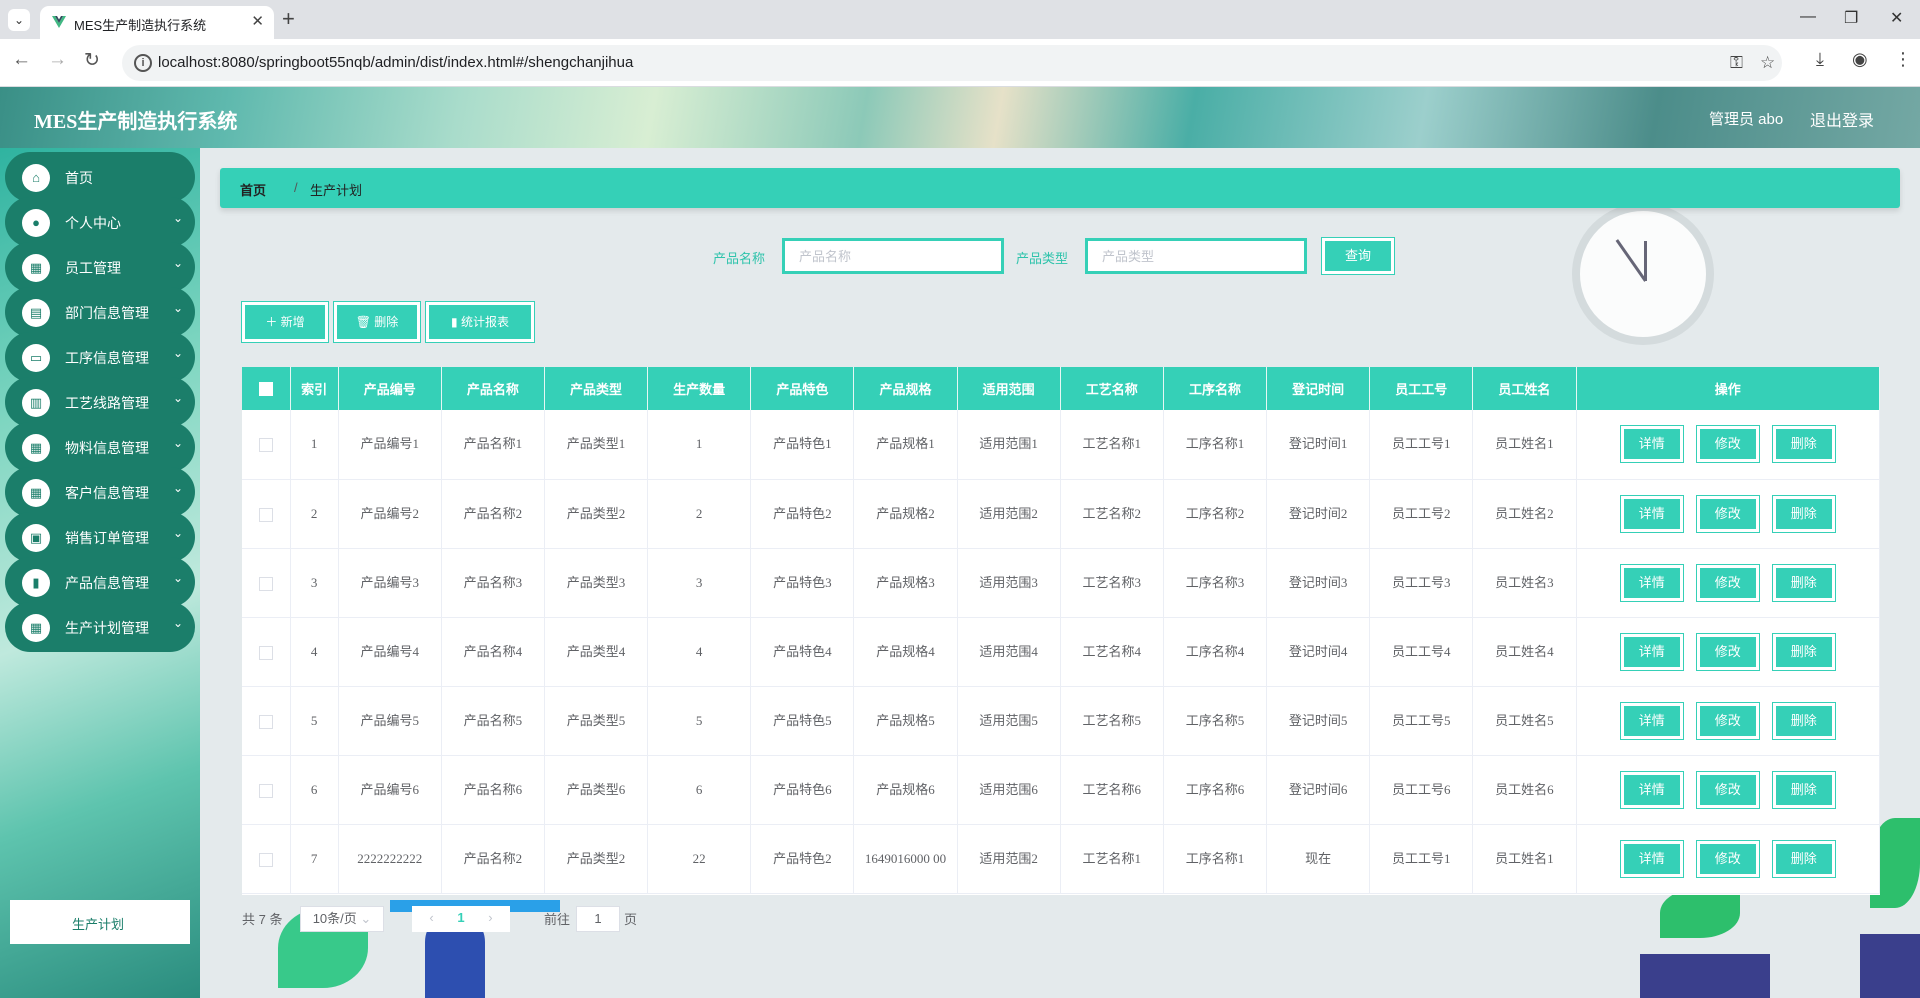  I want to click on table-cell: 3, so click(699, 583).